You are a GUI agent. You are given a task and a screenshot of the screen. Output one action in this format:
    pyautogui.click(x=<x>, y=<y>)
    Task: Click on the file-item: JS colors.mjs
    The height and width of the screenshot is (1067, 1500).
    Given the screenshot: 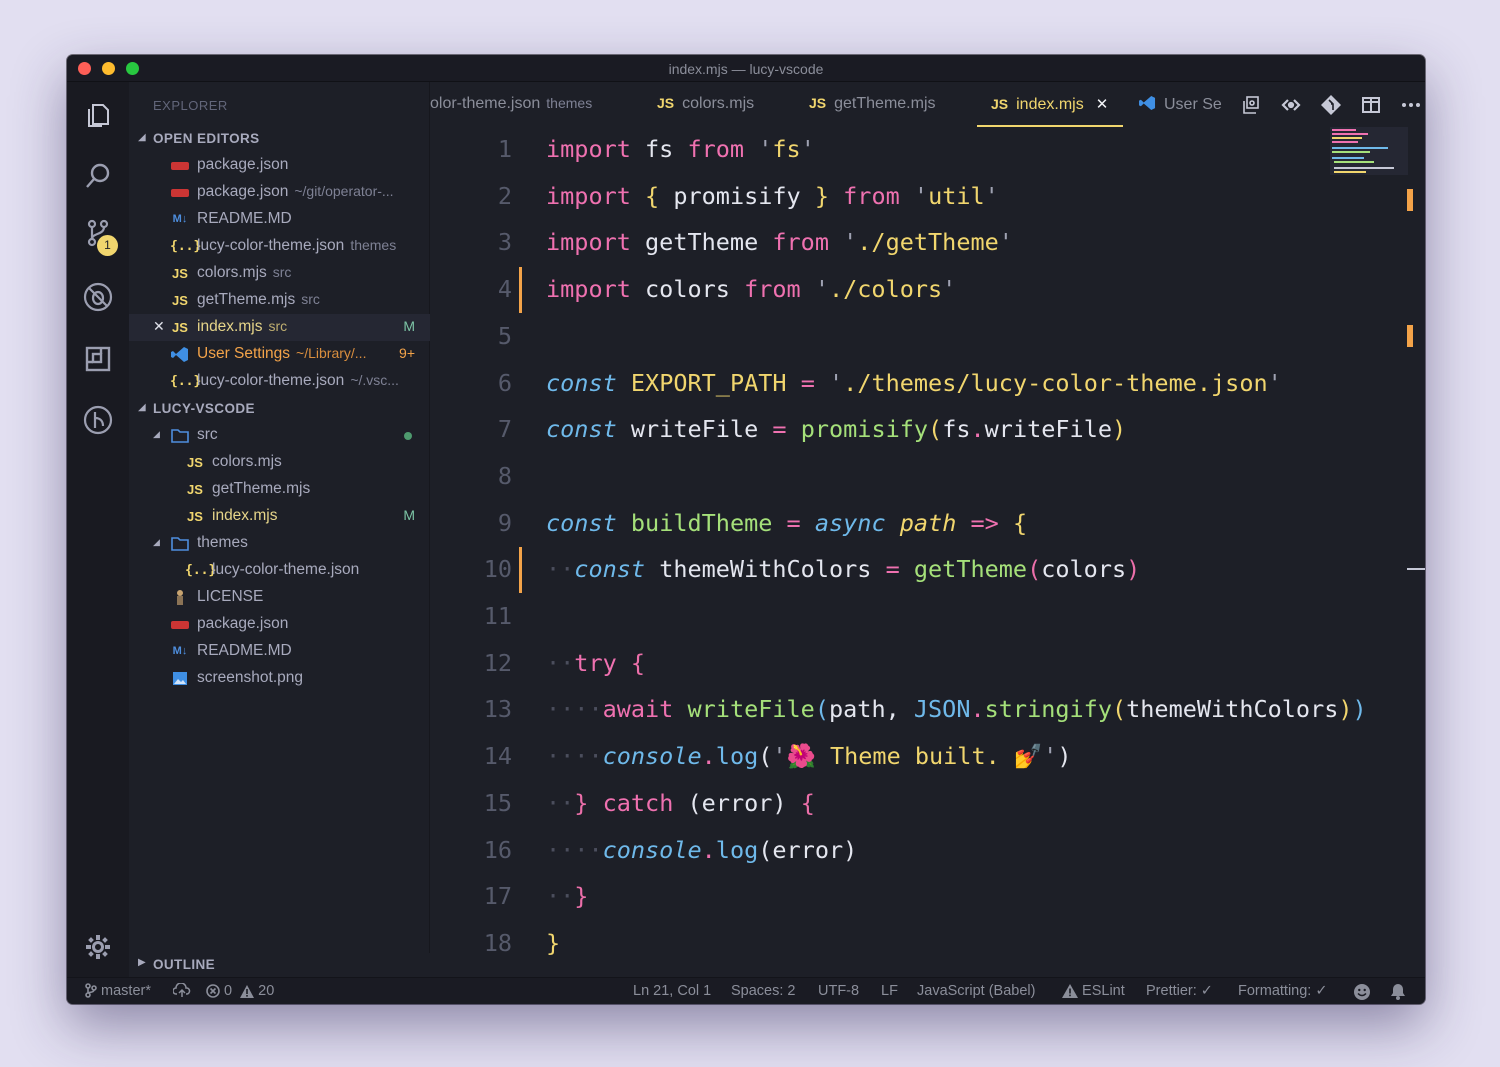 What is the action you would take?
    pyautogui.click(x=279, y=462)
    